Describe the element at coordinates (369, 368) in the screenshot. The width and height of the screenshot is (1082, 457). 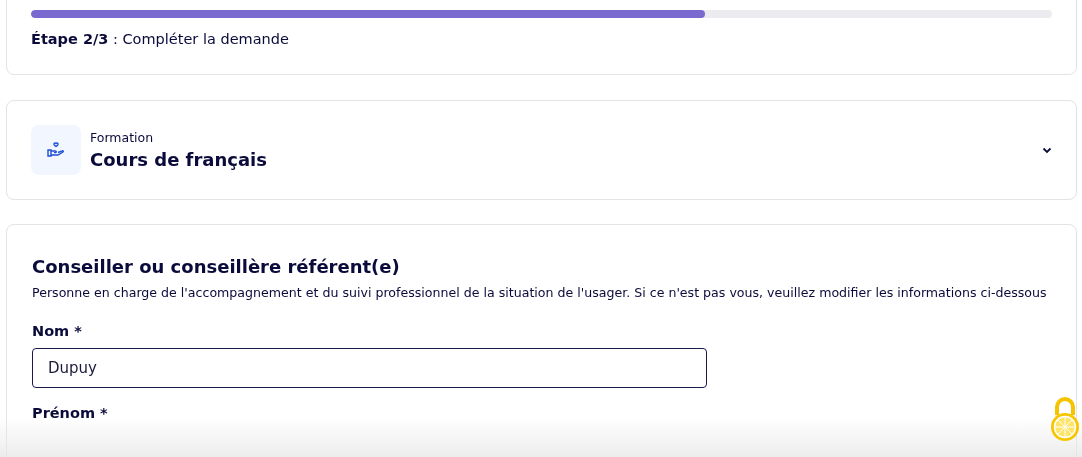
I see `input-field: Dupuy` at that location.